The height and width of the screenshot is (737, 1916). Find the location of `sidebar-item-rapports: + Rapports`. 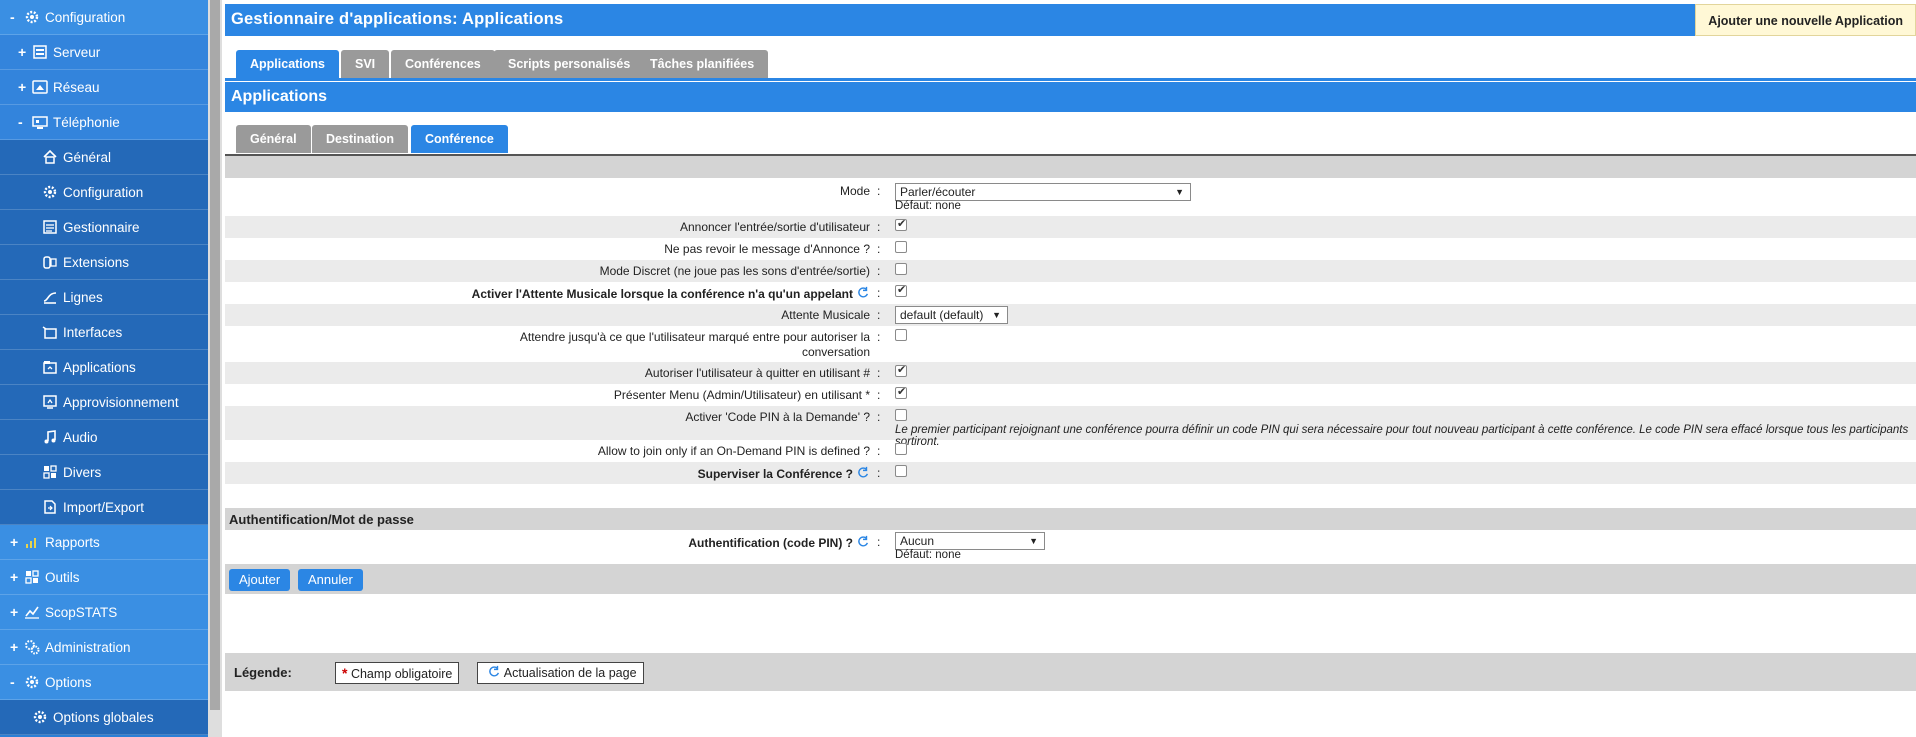

sidebar-item-rapports: + Rapports is located at coordinates (104, 542).